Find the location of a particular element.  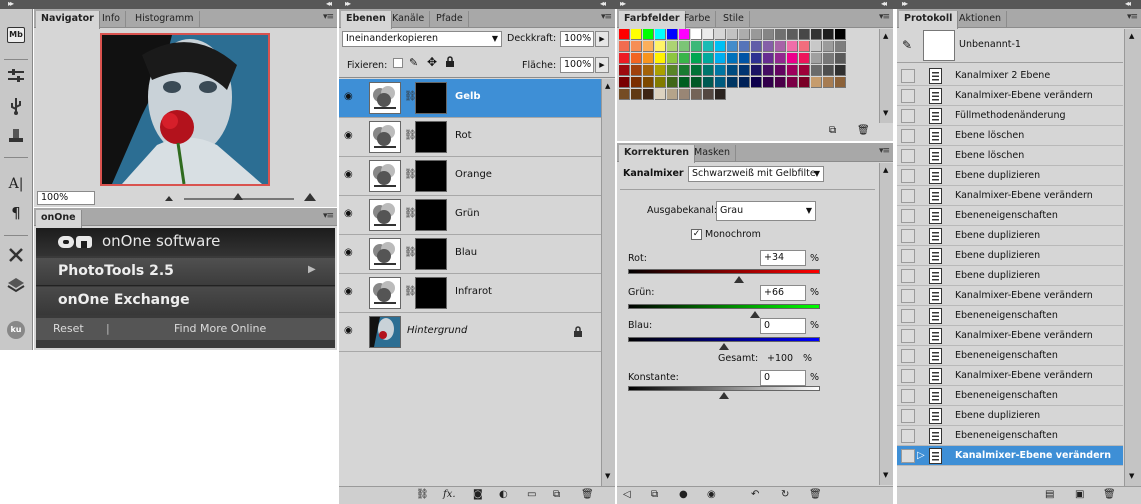

green-slider is located at coordinates (724, 306).